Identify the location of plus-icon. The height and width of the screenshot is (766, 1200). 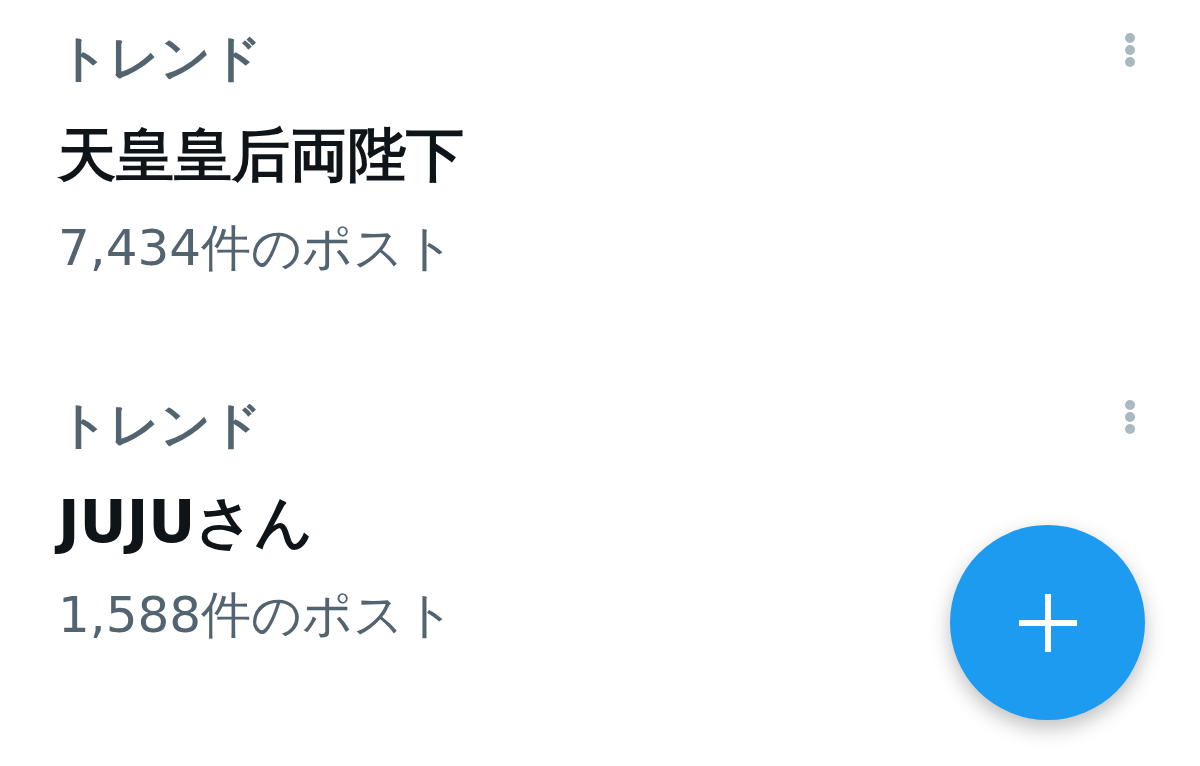
(1047, 622).